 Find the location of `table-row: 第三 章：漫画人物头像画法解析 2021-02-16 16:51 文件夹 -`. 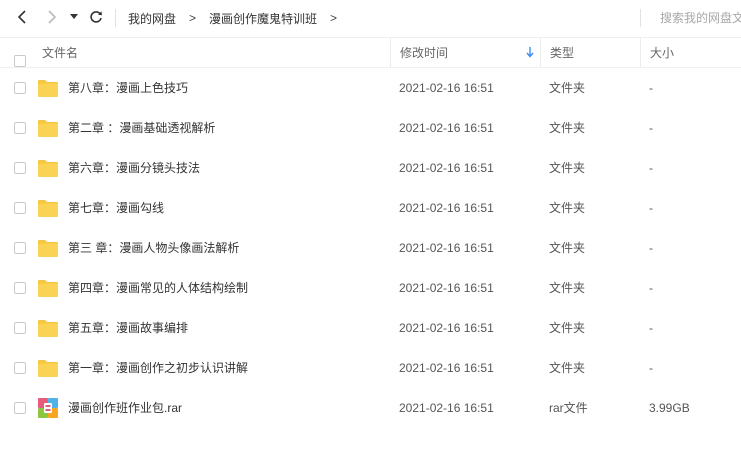

table-row: 第三 章：漫画人物头像画法解析 2021-02-16 16:51 文件夹 - is located at coordinates (370, 248).